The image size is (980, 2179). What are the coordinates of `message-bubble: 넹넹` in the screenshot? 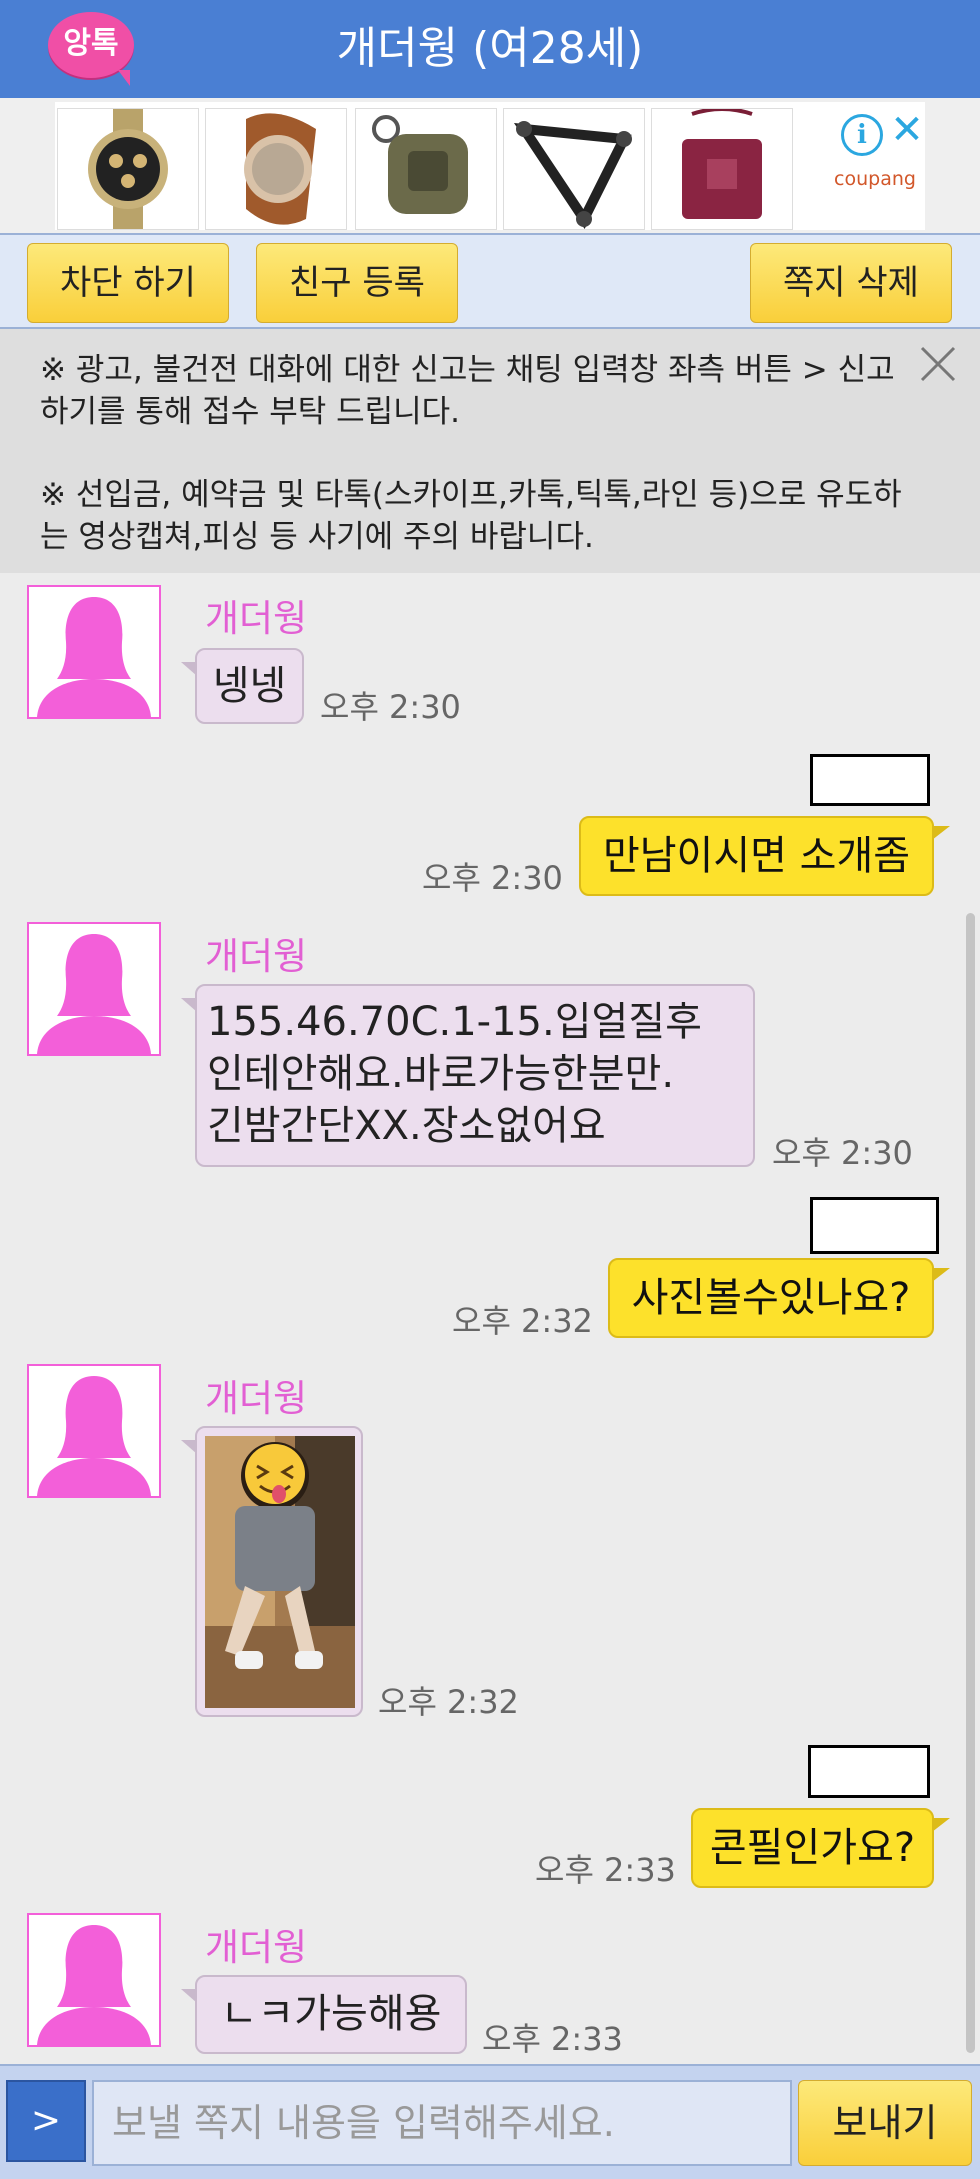 It's located at (242, 686).